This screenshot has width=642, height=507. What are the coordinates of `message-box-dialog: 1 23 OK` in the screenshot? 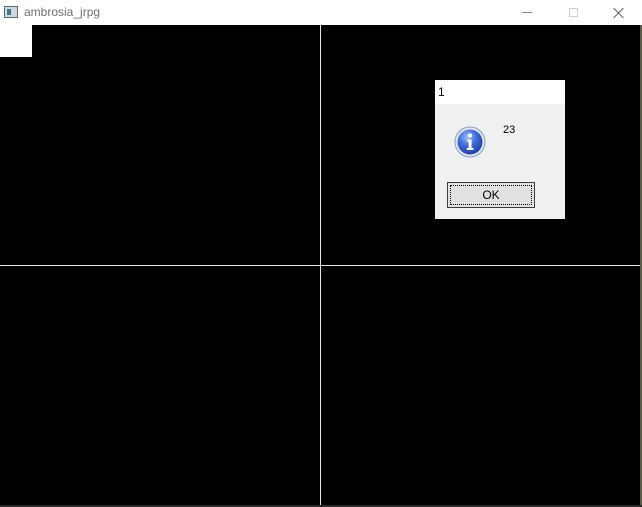 It's located at (500, 149).